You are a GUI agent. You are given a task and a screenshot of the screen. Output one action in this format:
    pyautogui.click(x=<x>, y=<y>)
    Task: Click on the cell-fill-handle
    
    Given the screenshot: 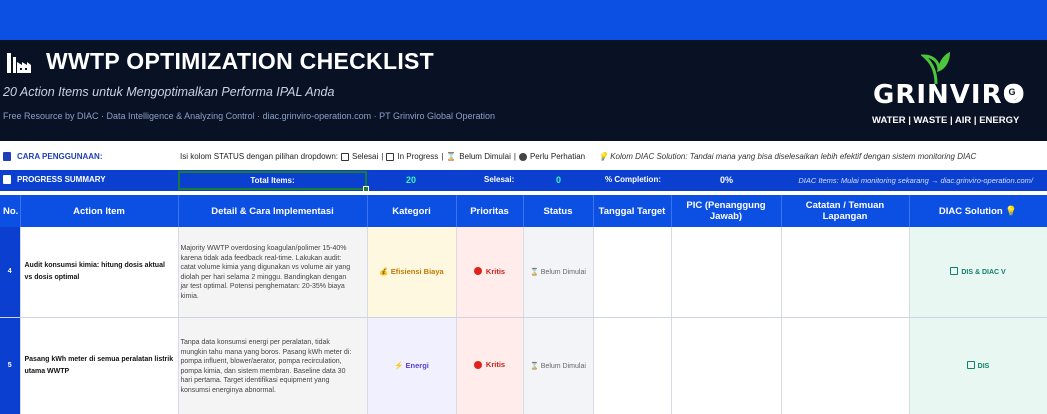 What is the action you would take?
    pyautogui.click(x=366, y=189)
    